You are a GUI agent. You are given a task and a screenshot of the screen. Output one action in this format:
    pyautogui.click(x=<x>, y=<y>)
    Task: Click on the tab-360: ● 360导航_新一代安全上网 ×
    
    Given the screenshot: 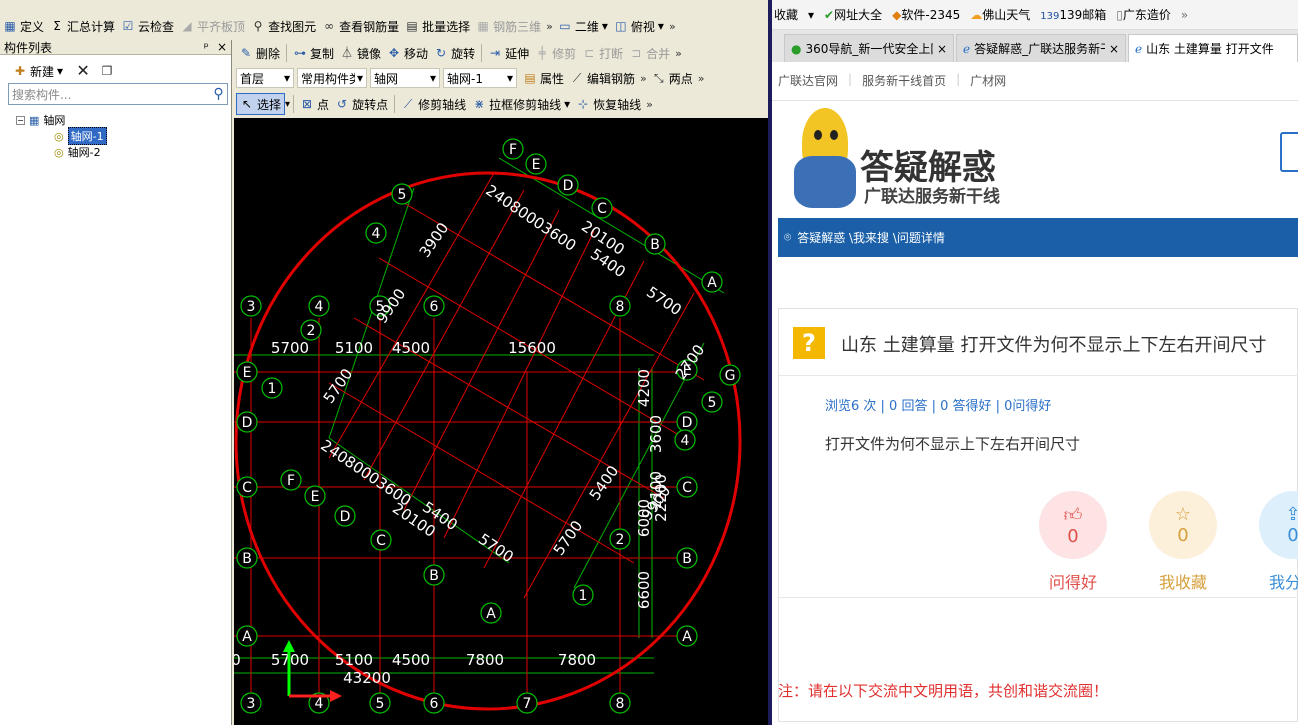 What is the action you would take?
    pyautogui.click(x=869, y=48)
    